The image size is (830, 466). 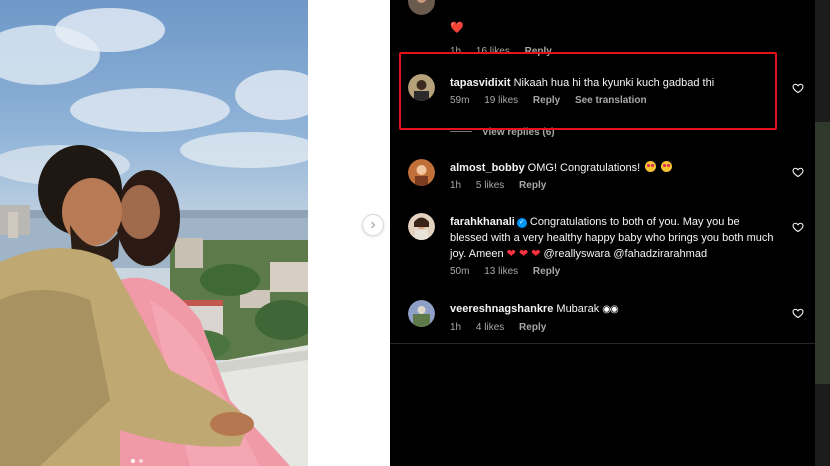 What do you see at coordinates (626, 254) in the screenshot?
I see `comment-mentions: @reallyswara @fahadzirarahmad` at bounding box center [626, 254].